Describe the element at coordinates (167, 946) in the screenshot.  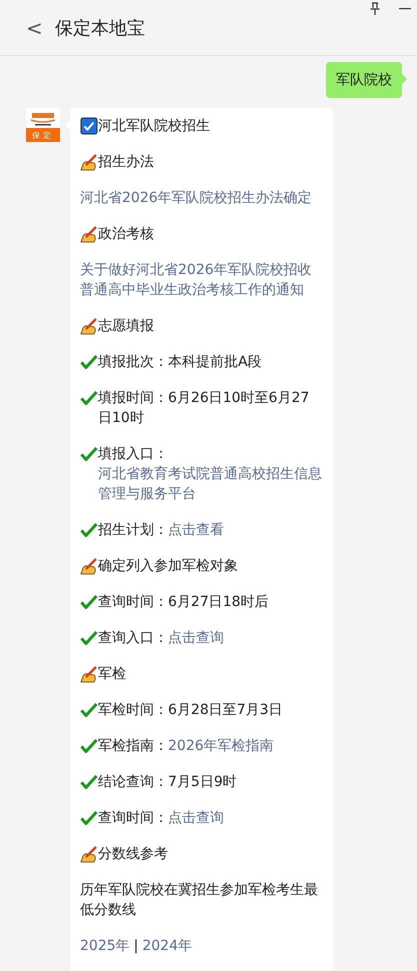
I see `year-link: 2024年` at that location.